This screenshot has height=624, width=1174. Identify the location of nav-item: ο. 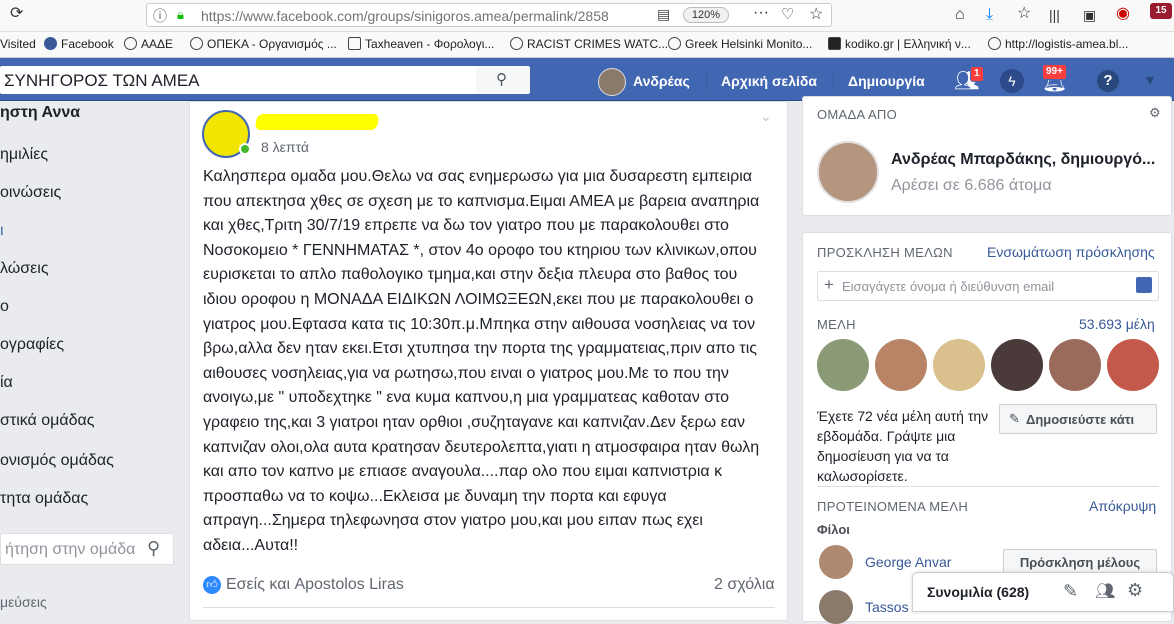
(4, 307).